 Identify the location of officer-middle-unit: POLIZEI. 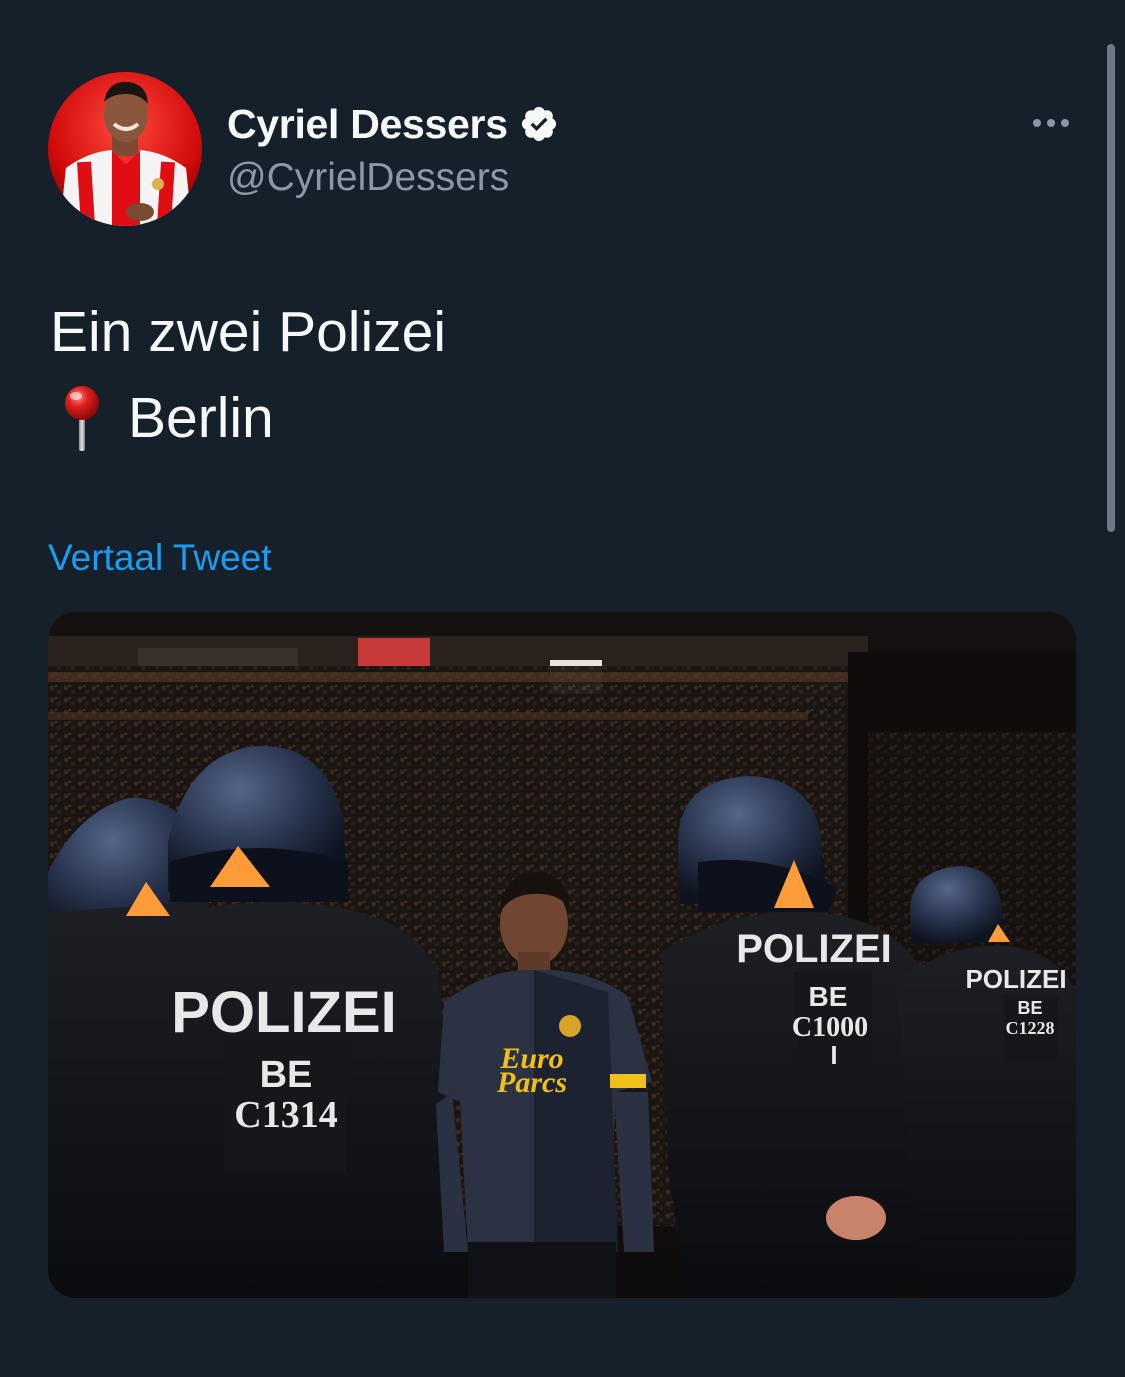
(814, 949).